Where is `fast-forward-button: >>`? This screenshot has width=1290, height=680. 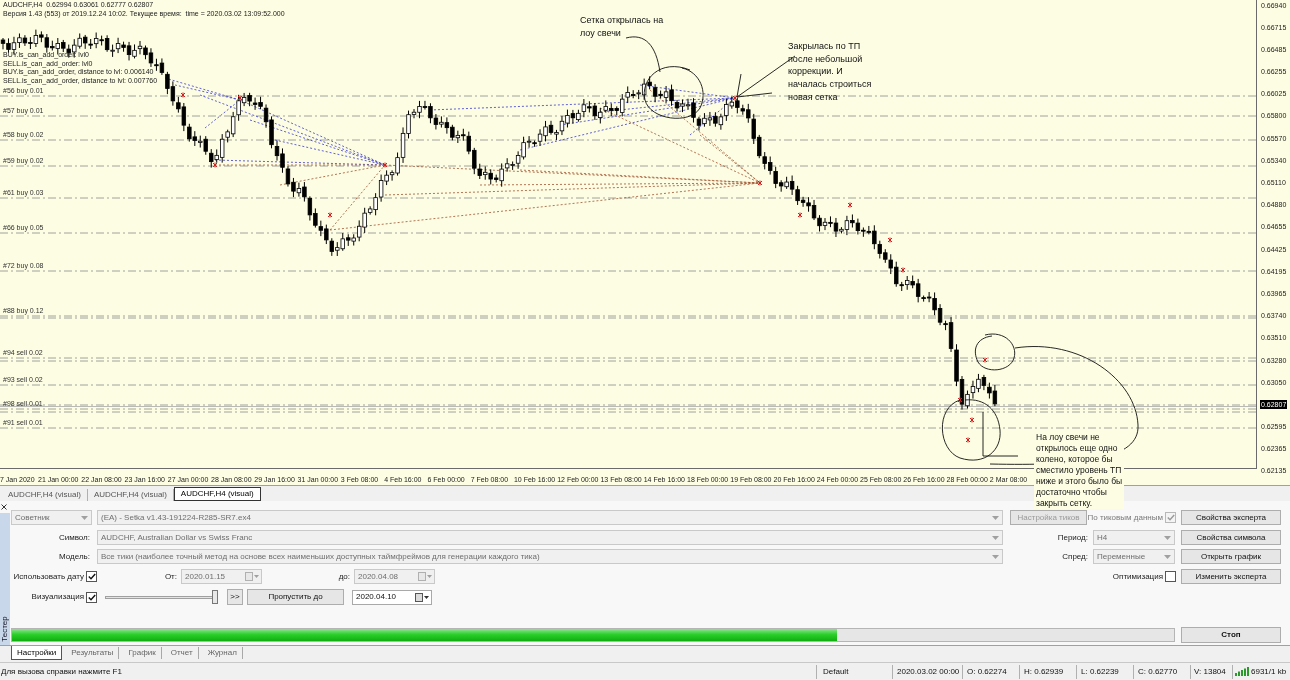 fast-forward-button: >> is located at coordinates (235, 597).